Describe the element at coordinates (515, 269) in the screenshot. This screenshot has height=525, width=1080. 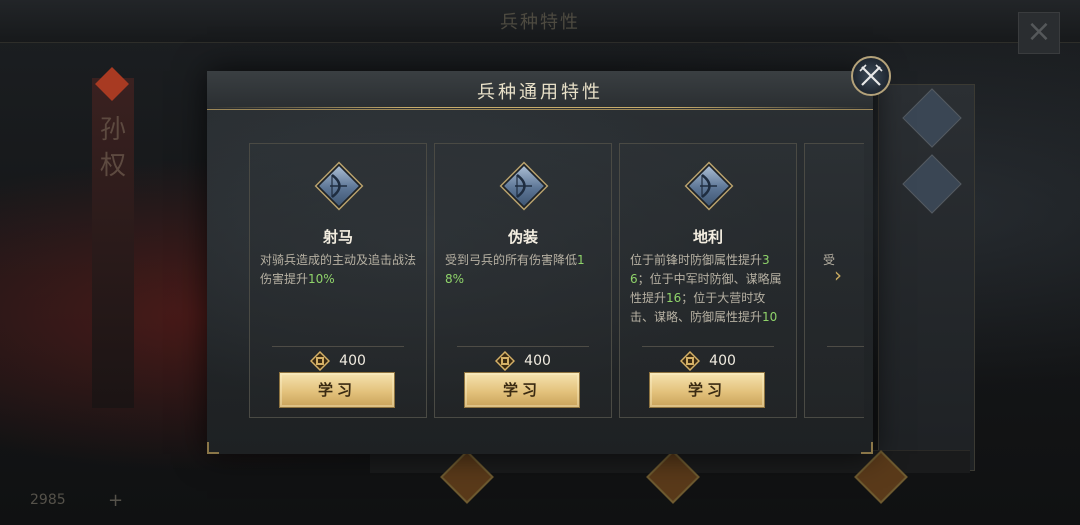
I see `trait-description: 受到弓兵的所有伤害降低18%` at that location.